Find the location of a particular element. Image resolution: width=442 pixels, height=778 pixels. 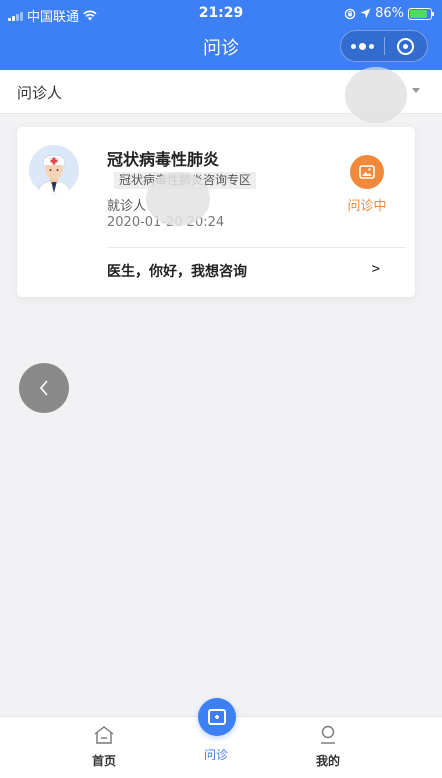

visitor-label: 就诊人 is located at coordinates (127, 206).